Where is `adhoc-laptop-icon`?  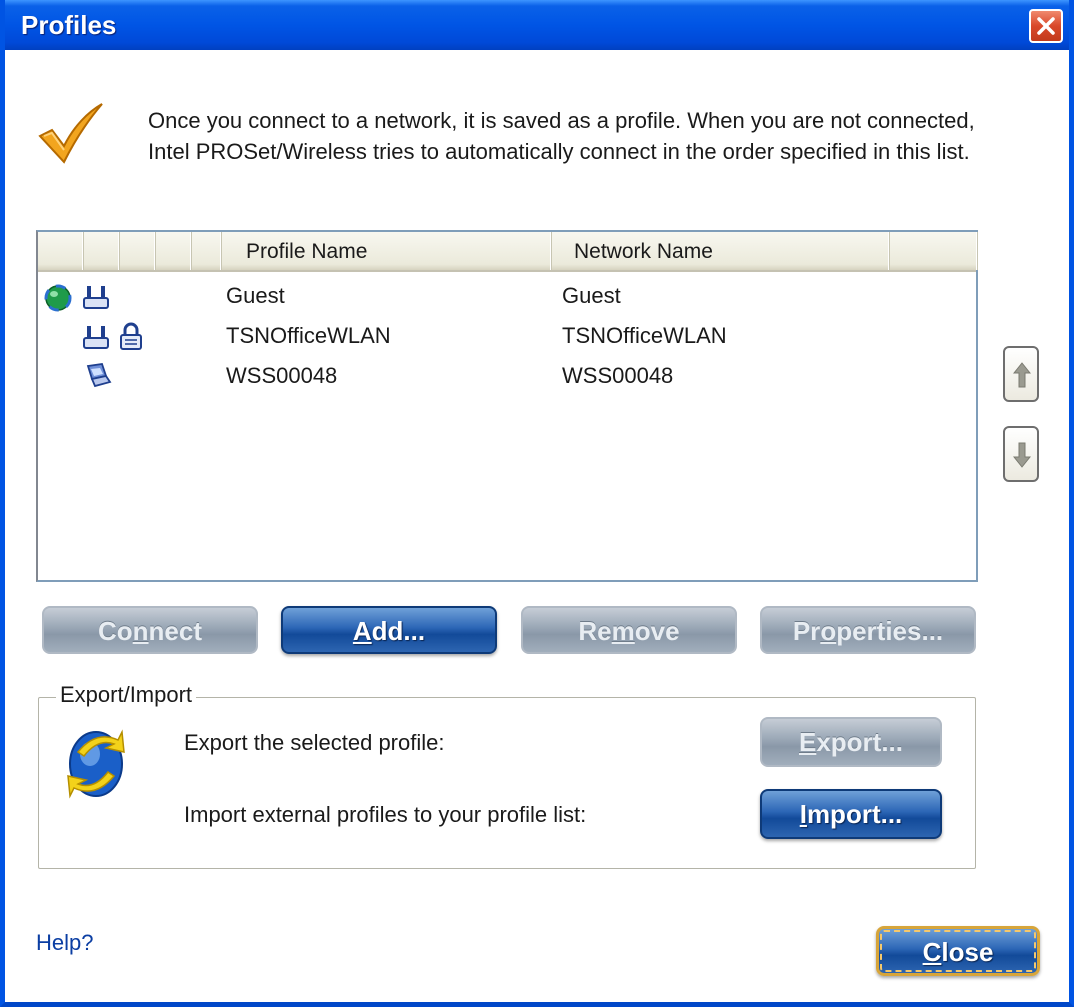
adhoc-laptop-icon is located at coordinates (99, 375).